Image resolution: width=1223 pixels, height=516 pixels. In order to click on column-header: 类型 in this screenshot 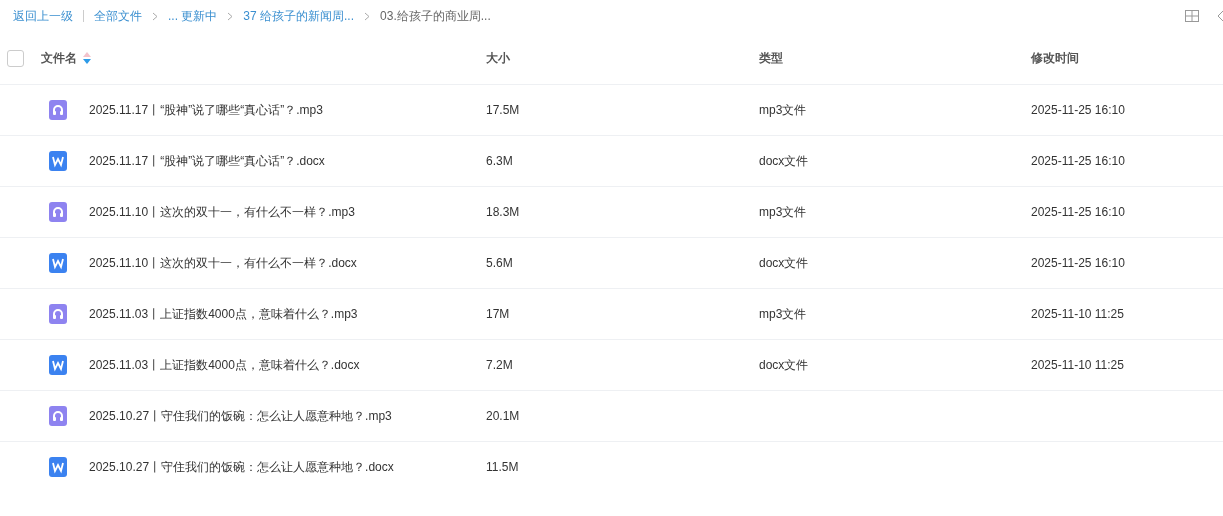, I will do `click(771, 58)`.